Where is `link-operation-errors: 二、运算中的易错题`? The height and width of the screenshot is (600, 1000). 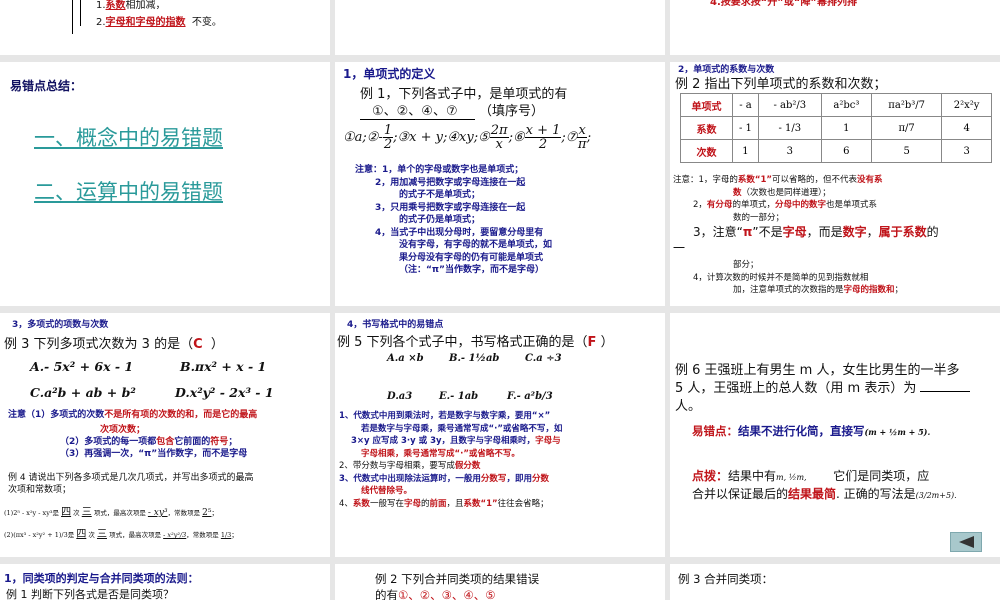 link-operation-errors: 二、运算中的易错题 is located at coordinates (128, 191).